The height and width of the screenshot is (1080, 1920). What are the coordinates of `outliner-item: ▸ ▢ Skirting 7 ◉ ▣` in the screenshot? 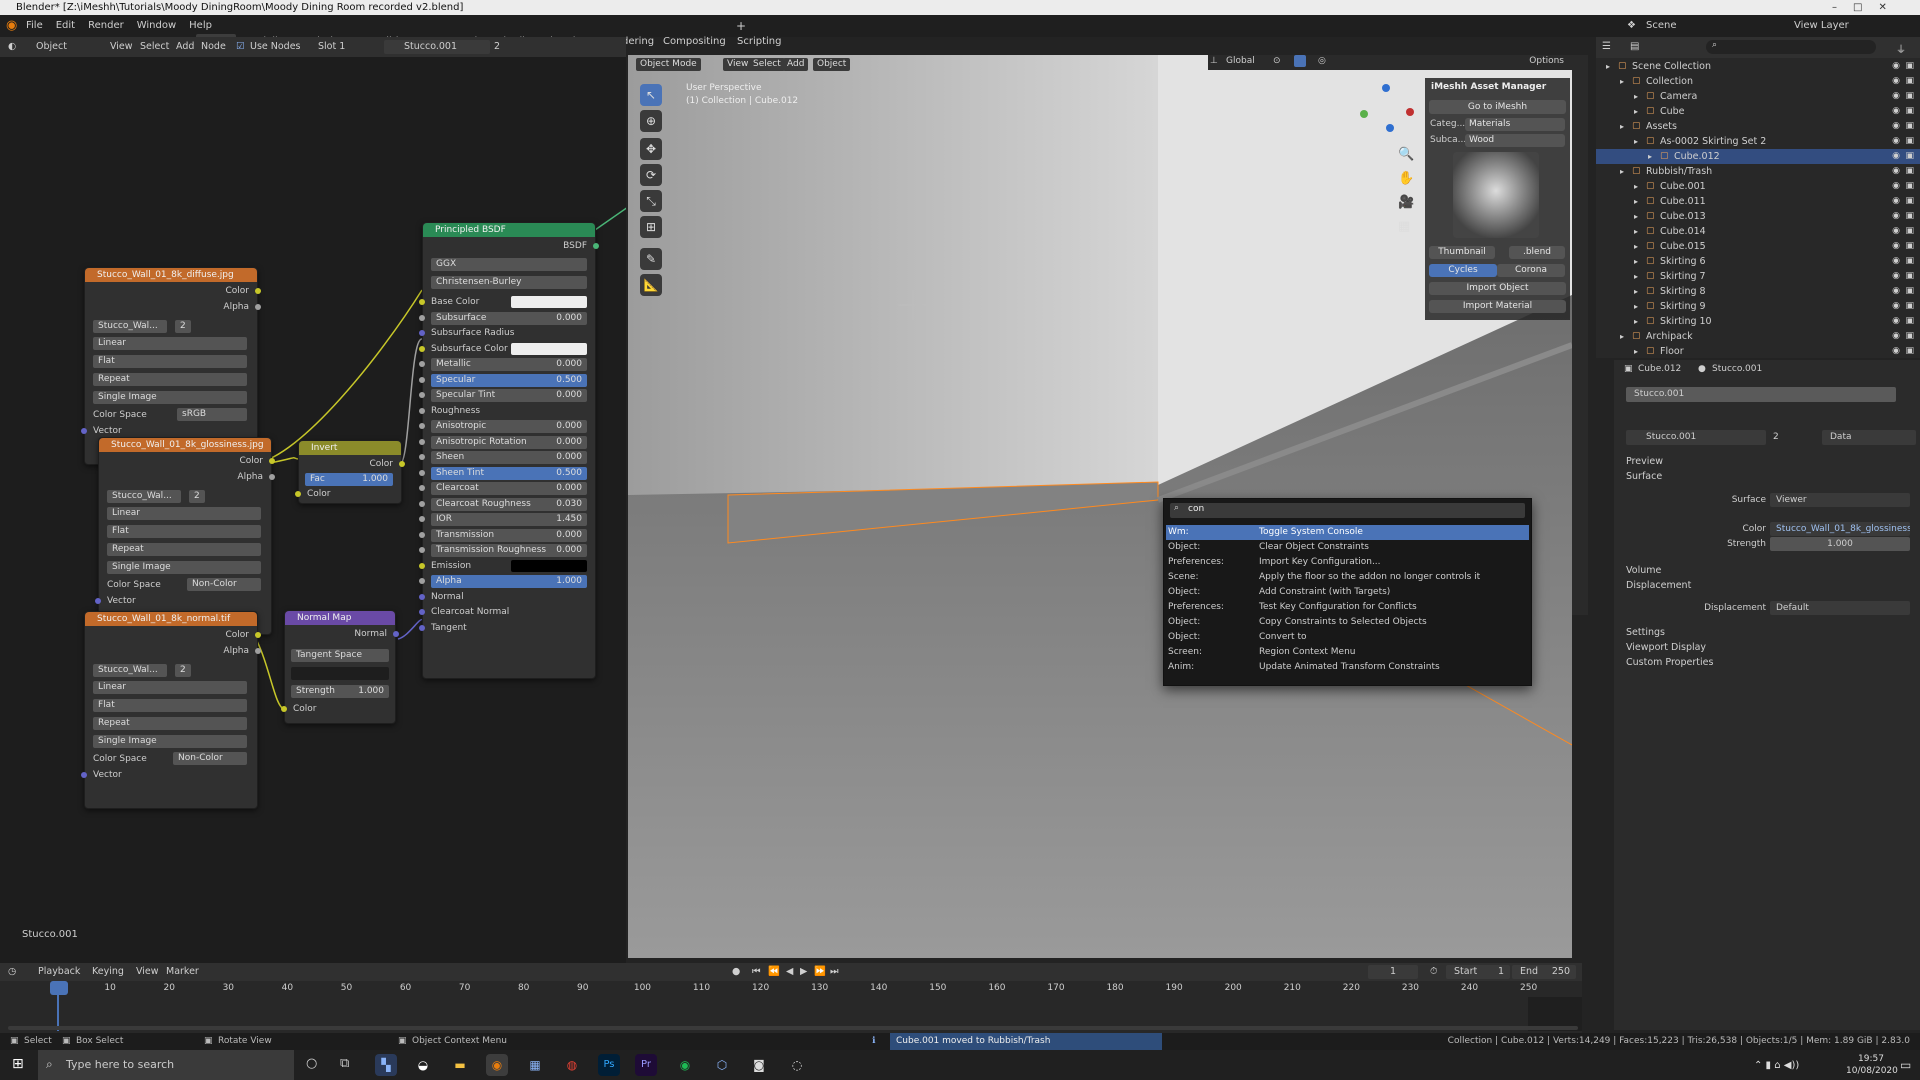 It's located at (1758, 276).